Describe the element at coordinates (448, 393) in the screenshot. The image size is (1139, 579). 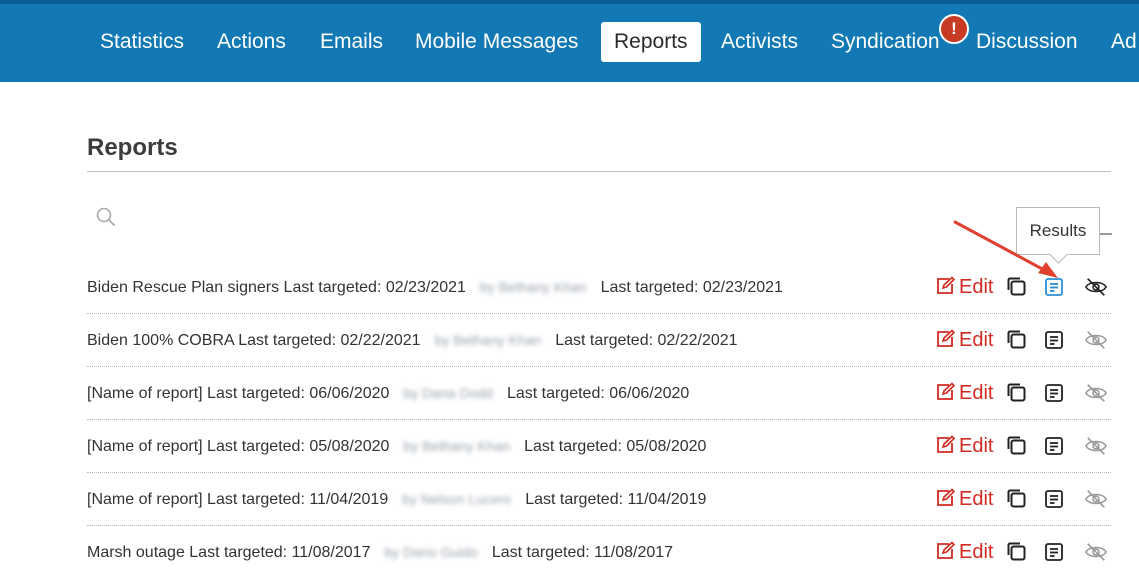
I see `report-author: by Dana Dodd` at that location.